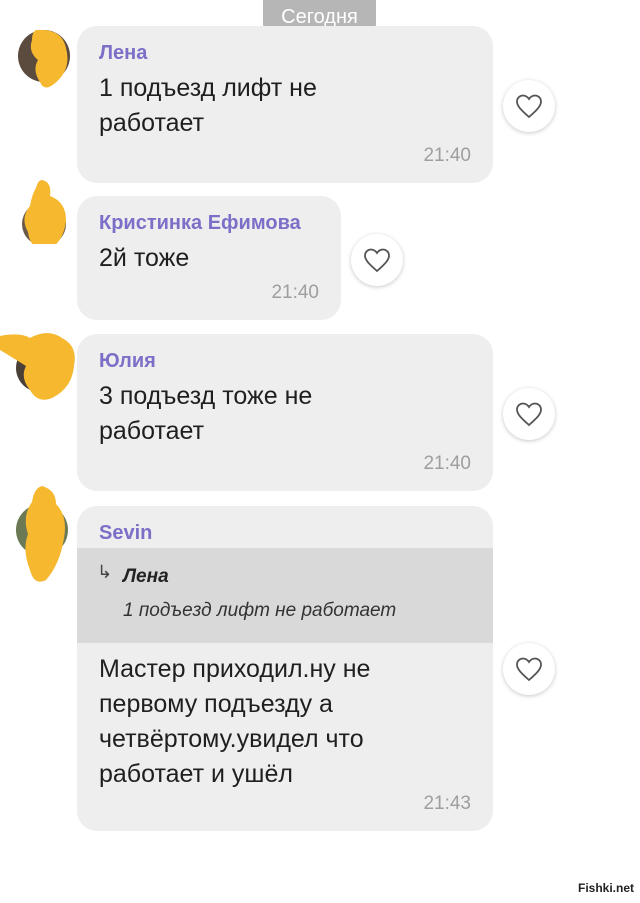 Image resolution: width=640 pixels, height=903 pixels. I want to click on watermark: Fishki.net, so click(605, 888).